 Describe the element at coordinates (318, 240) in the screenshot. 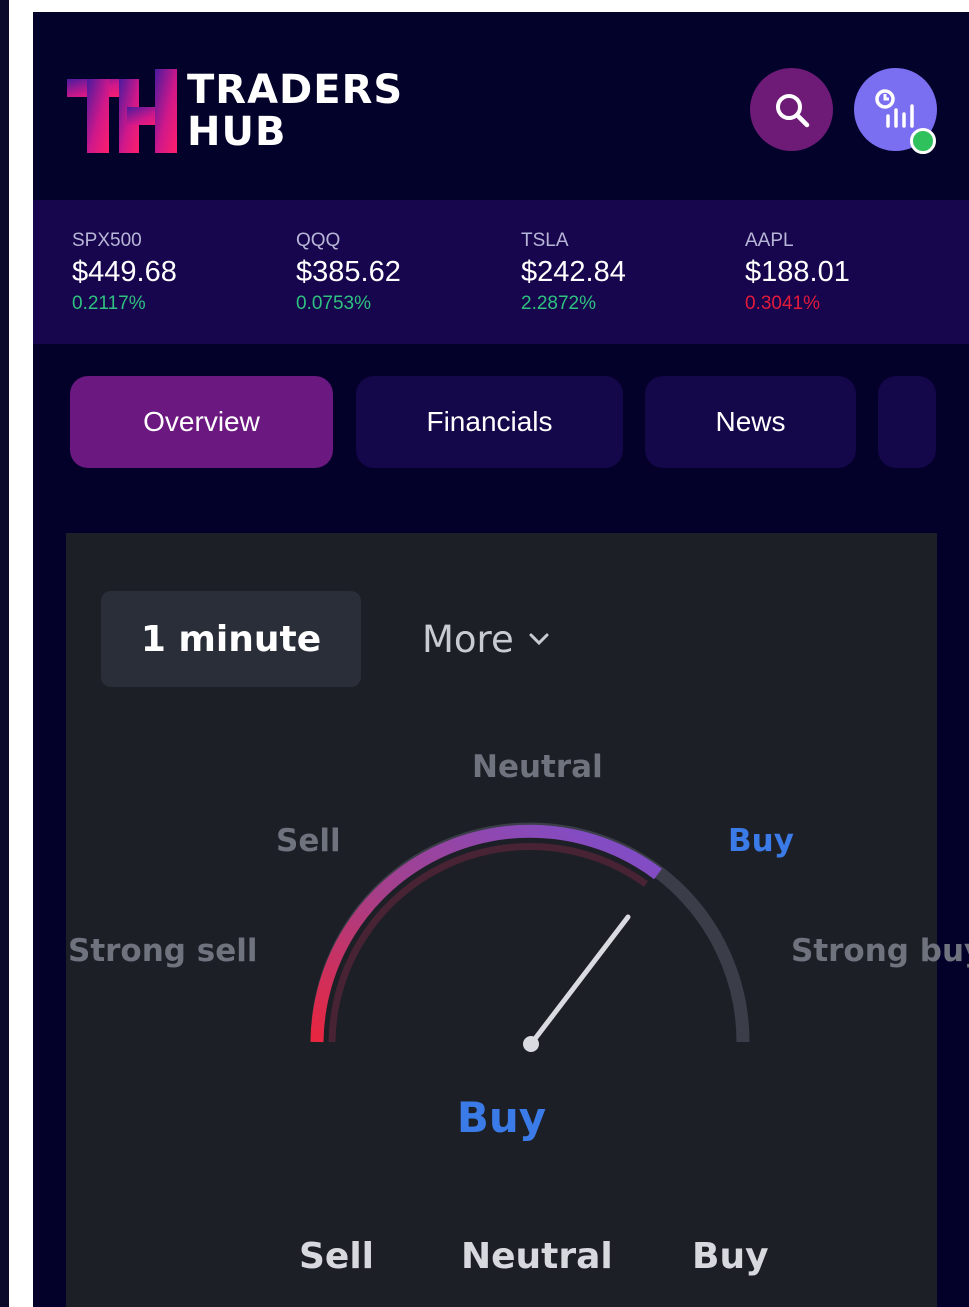

I see `ticker-symbol: QQQ` at that location.